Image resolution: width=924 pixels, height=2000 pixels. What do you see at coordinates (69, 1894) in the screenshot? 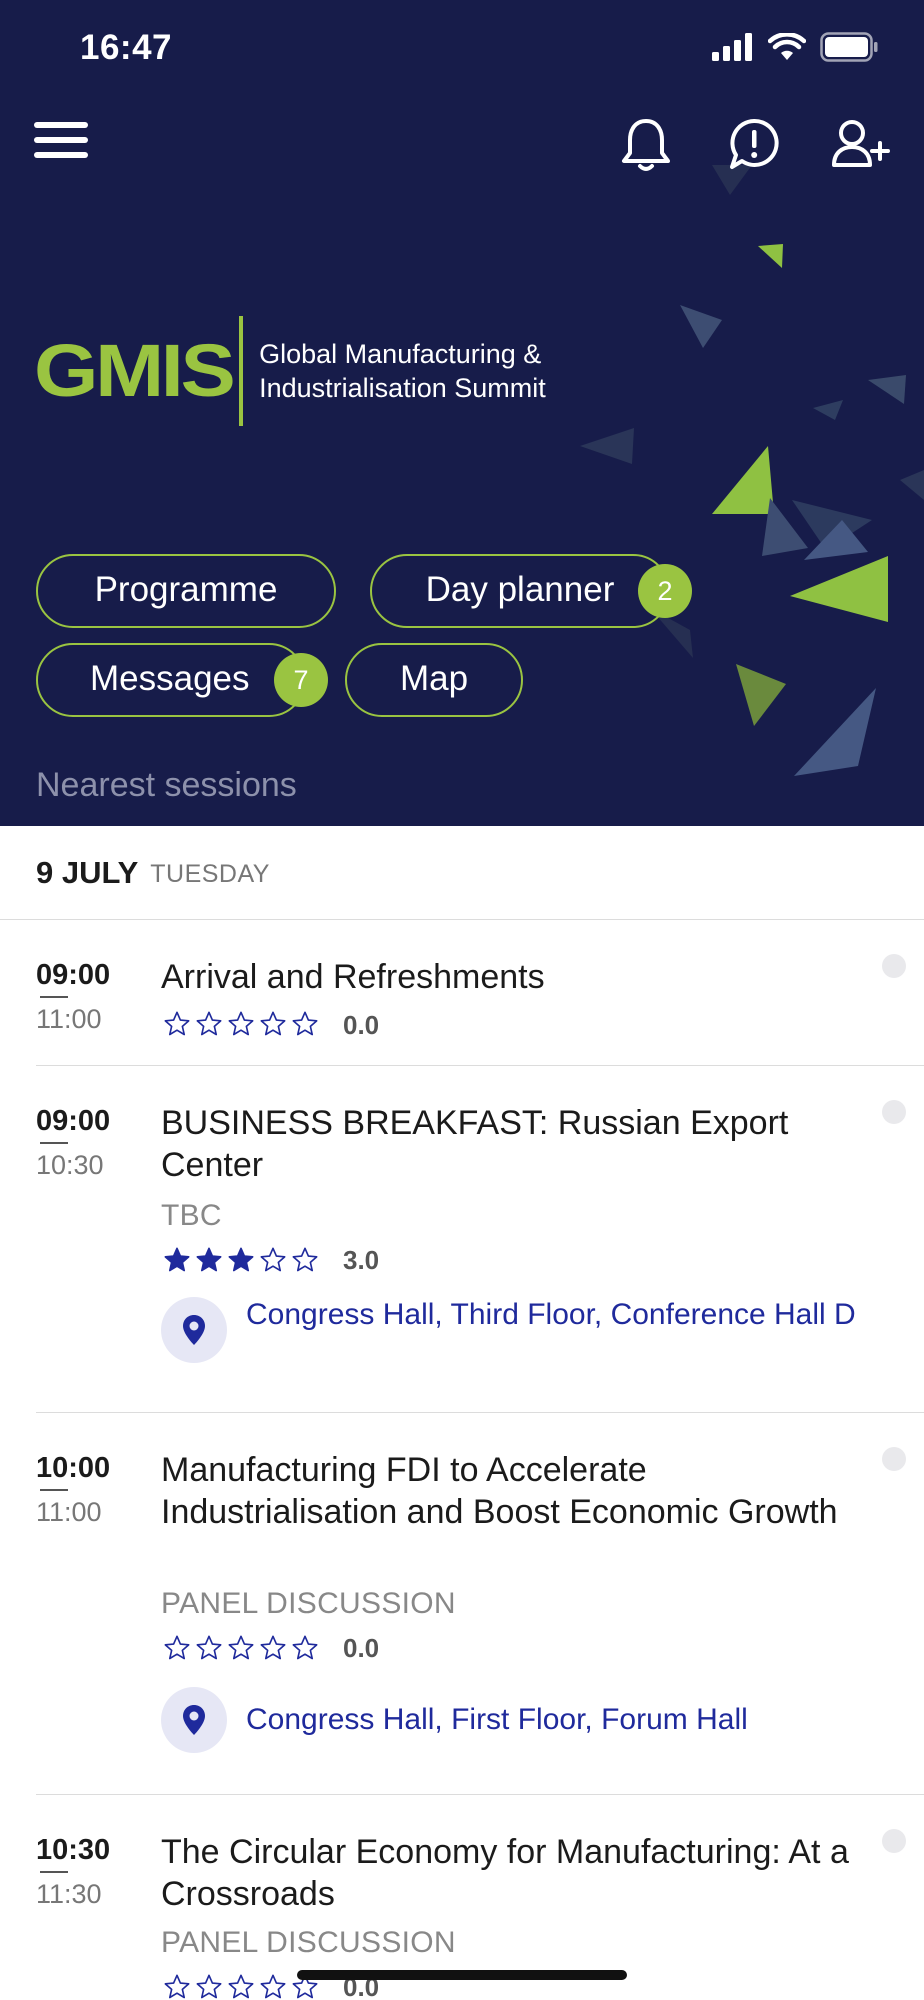
I see `session-end-time: 11:30` at bounding box center [69, 1894].